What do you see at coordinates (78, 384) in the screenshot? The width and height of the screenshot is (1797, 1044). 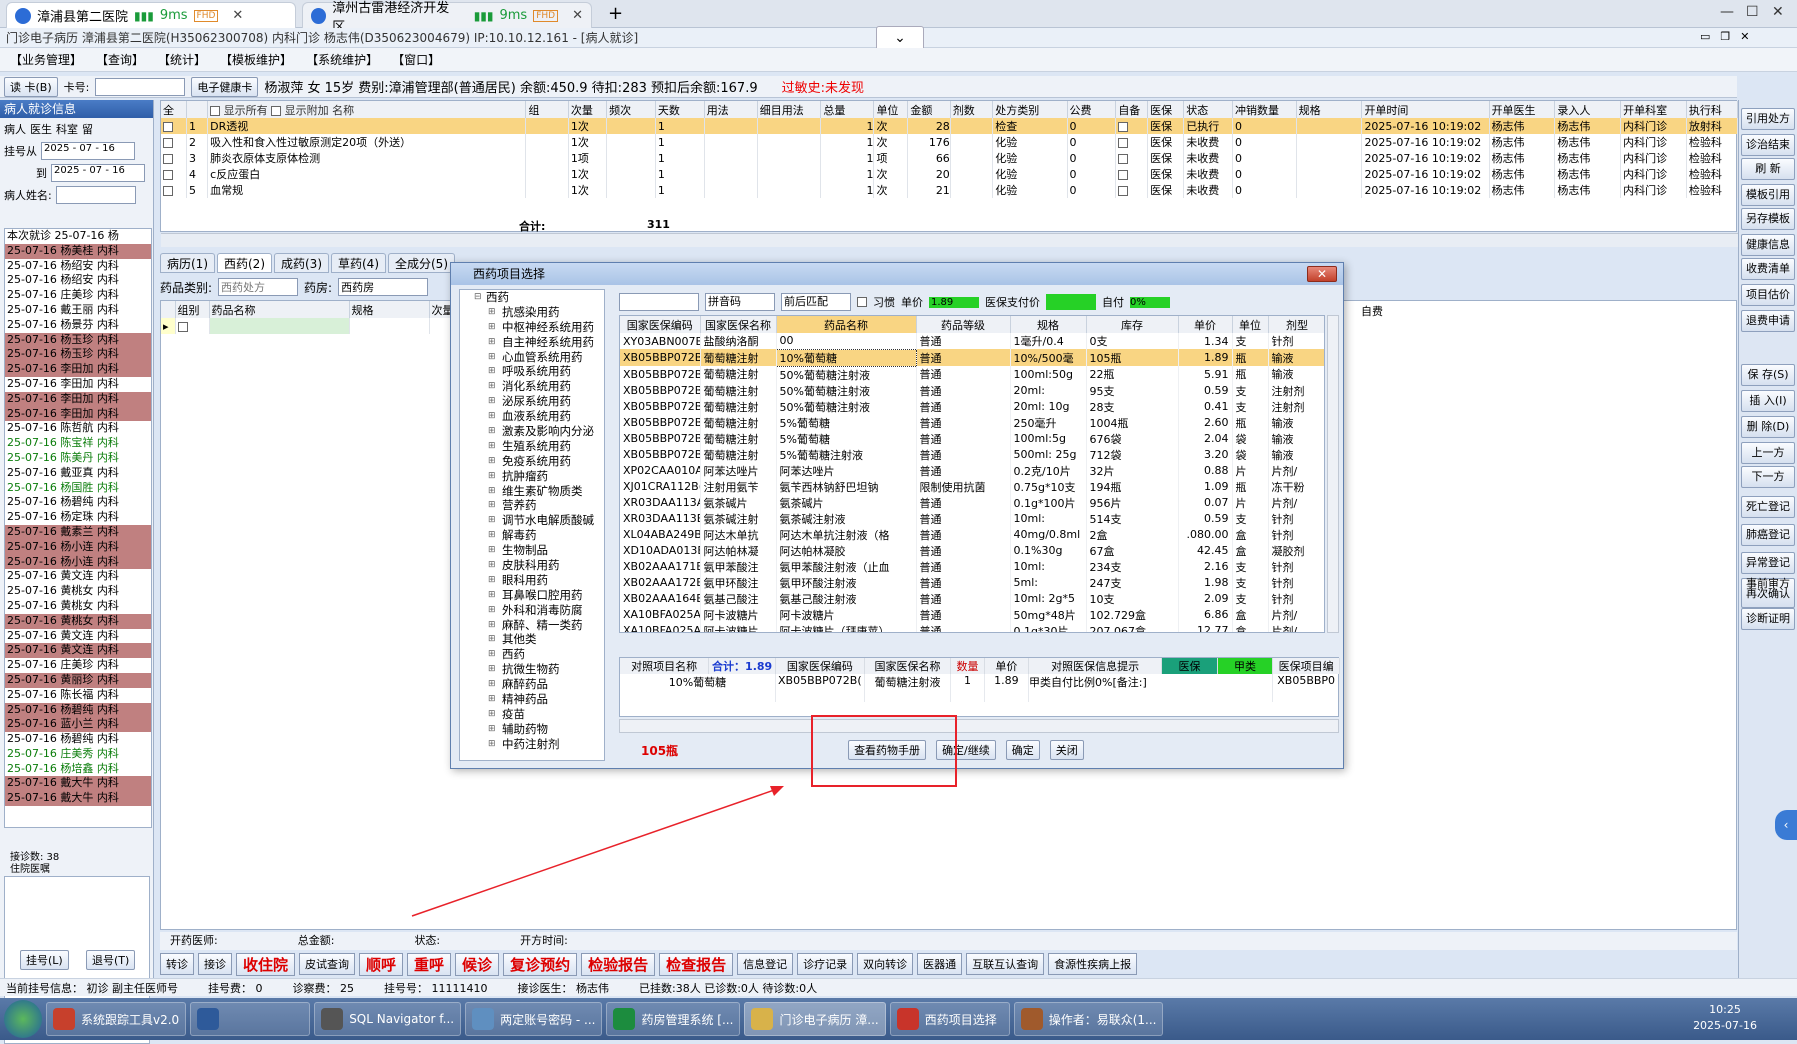 I see `list-item: 25-07-16 李田加 内科` at bounding box center [78, 384].